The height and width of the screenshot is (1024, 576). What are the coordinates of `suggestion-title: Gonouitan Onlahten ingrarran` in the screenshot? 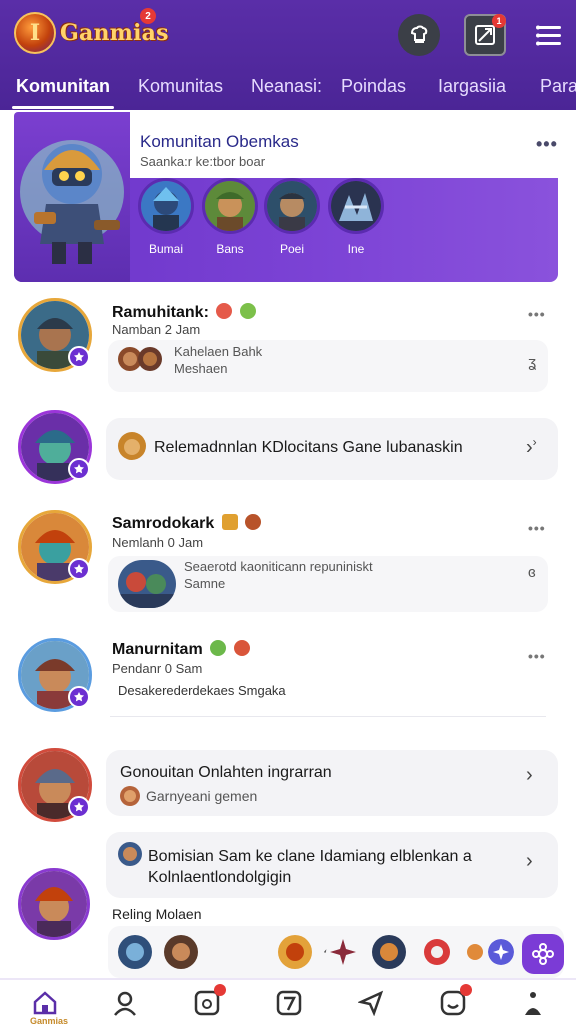 It's located at (226, 772).